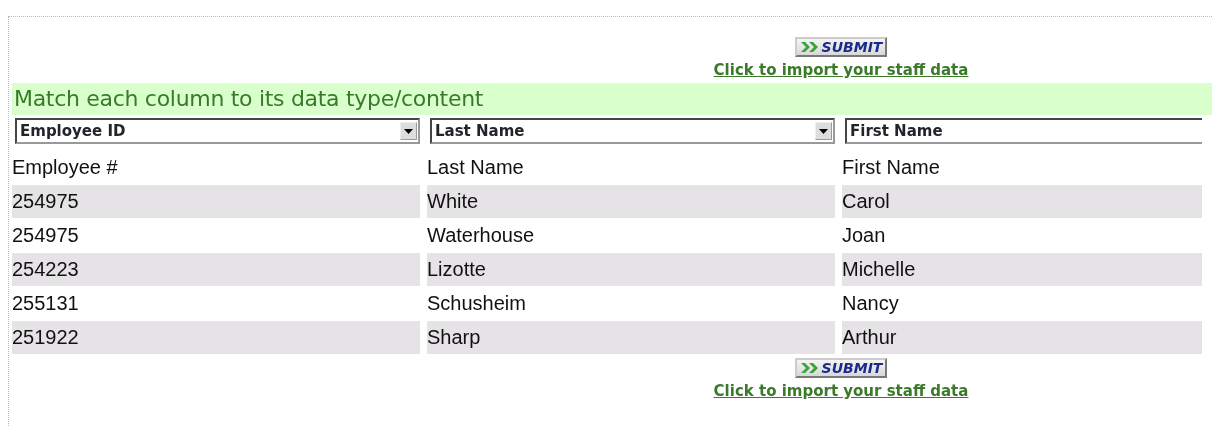 The height and width of the screenshot is (427, 1212). Describe the element at coordinates (632, 131) in the screenshot. I see `column-select: Last Name` at that location.